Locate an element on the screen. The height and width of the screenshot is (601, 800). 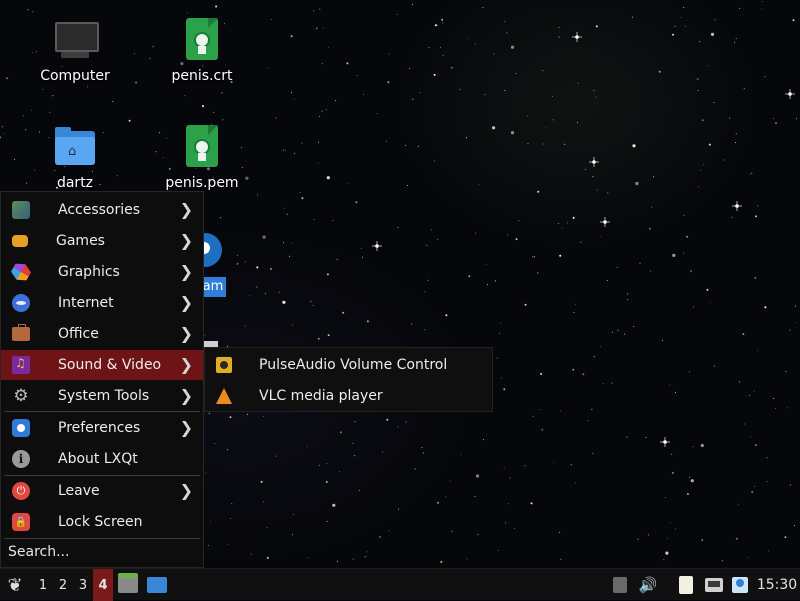
menu-item-sound-video: Sound & Video ❯ is located at coordinates (102, 365).